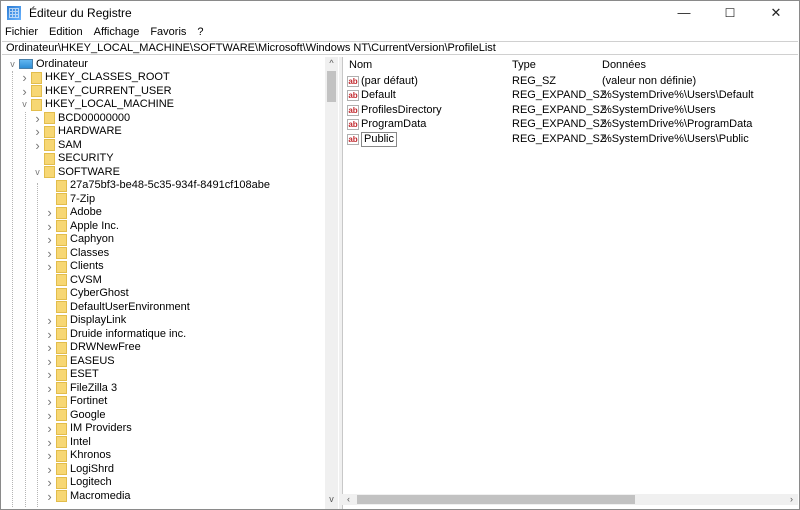  Describe the element at coordinates (128, 333) in the screenshot. I see `tree-item-label: Druide informatique inc.` at that location.